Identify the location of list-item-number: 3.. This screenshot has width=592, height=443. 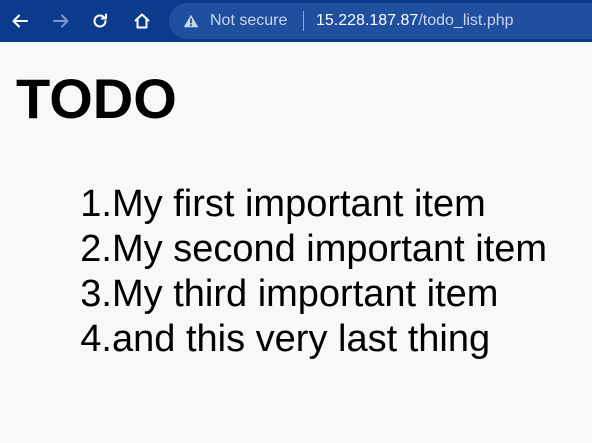
(96, 294).